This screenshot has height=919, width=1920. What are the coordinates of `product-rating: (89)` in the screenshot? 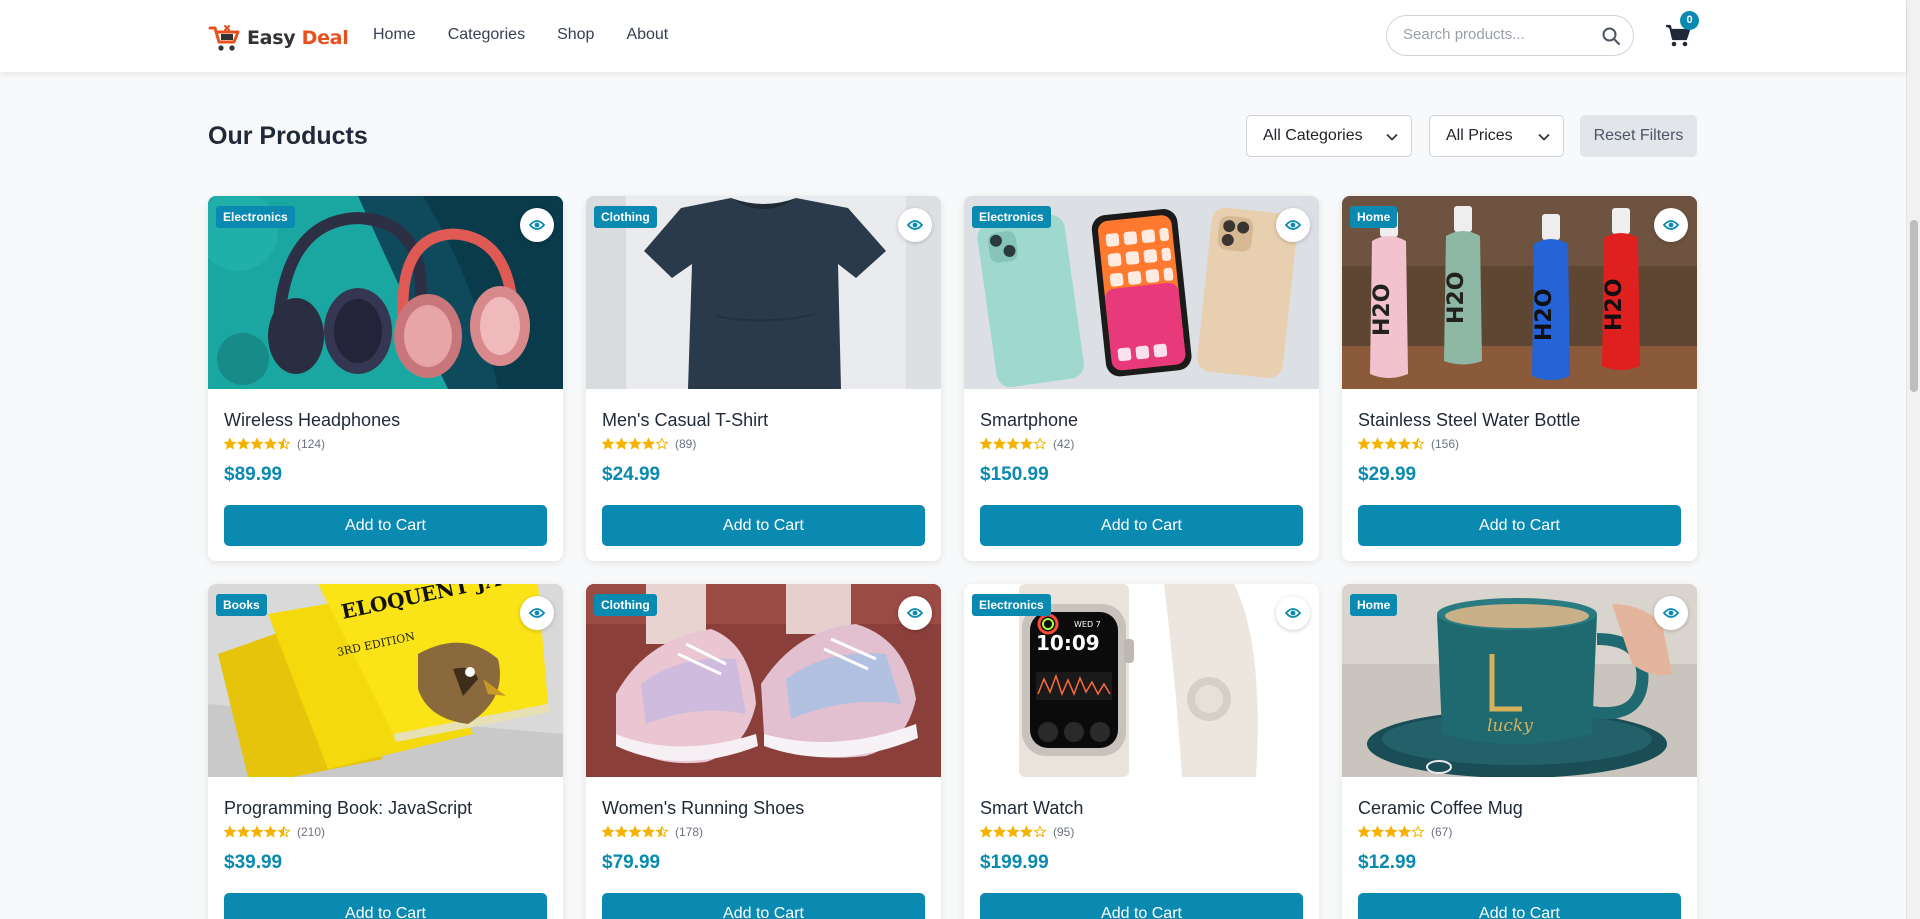 It's located at (648, 444).